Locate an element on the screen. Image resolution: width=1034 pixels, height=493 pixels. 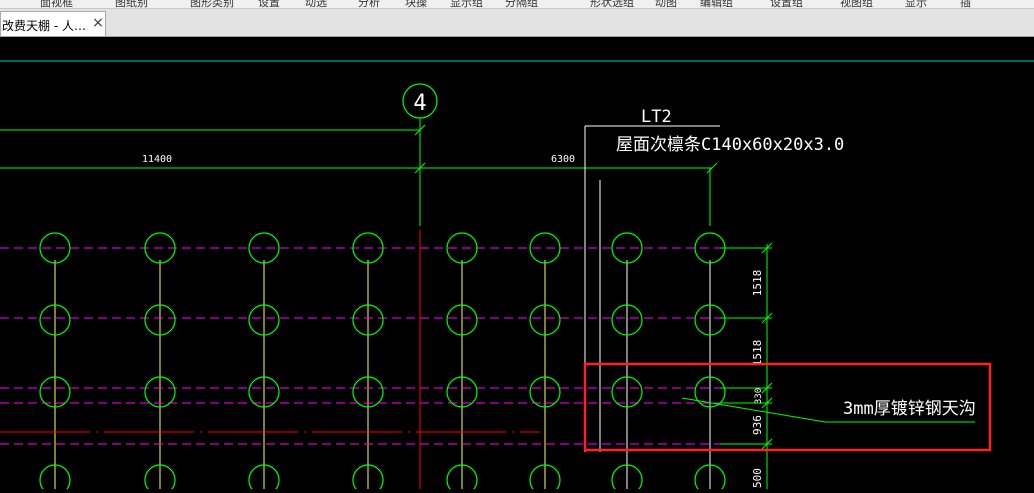
menu-item: 块操 is located at coordinates (416, 4).